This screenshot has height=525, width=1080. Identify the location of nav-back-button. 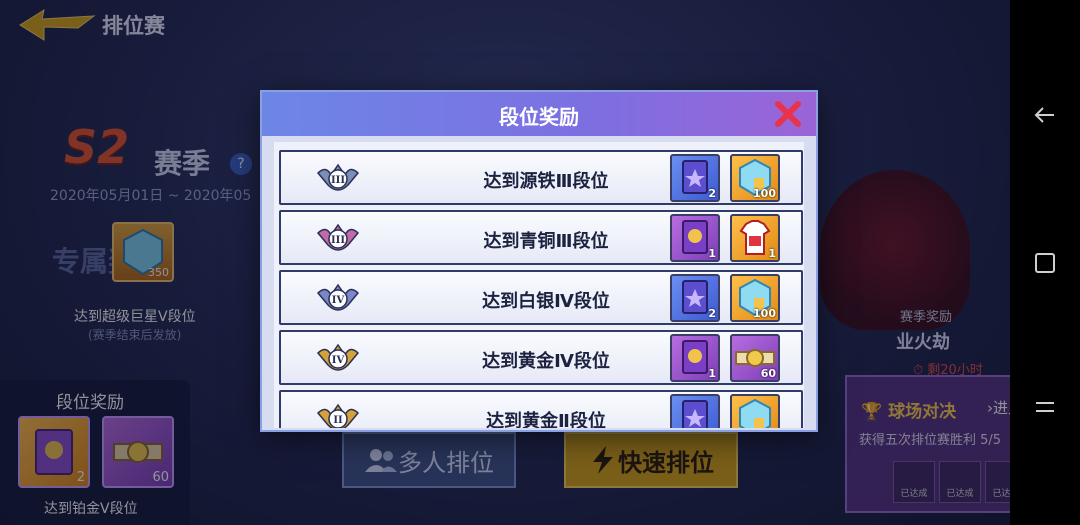
(1045, 115).